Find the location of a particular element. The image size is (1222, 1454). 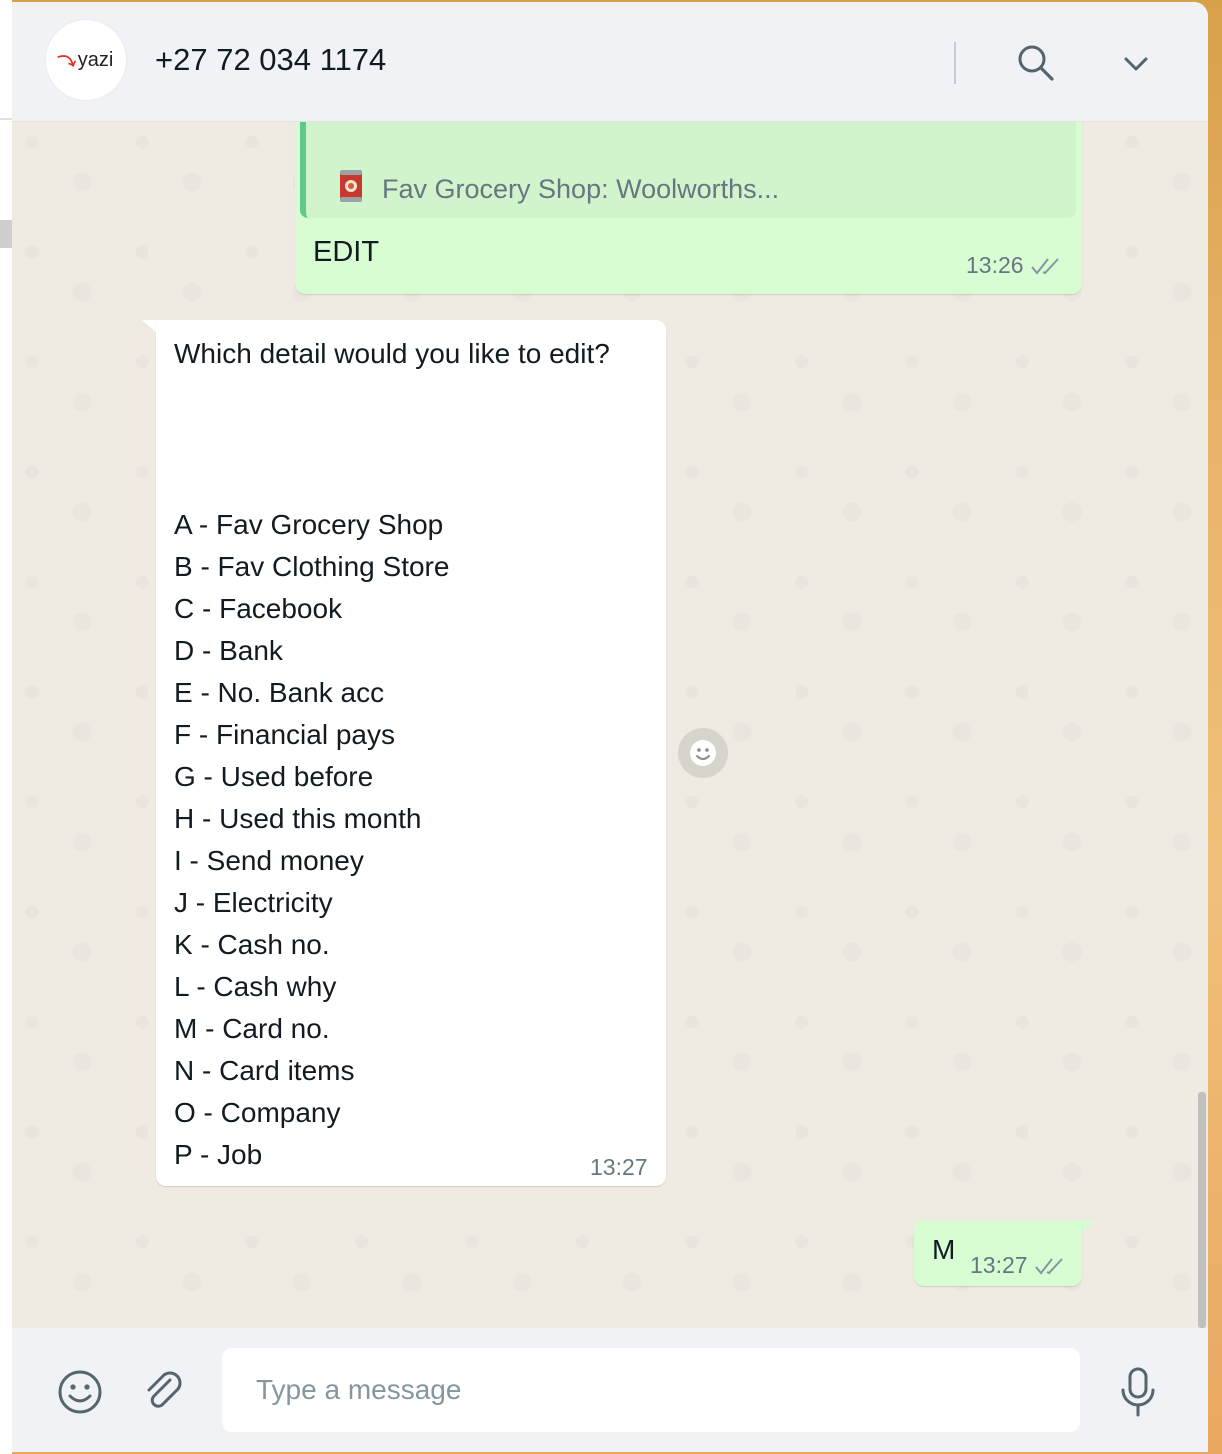

react-emoji-button is located at coordinates (703, 753).